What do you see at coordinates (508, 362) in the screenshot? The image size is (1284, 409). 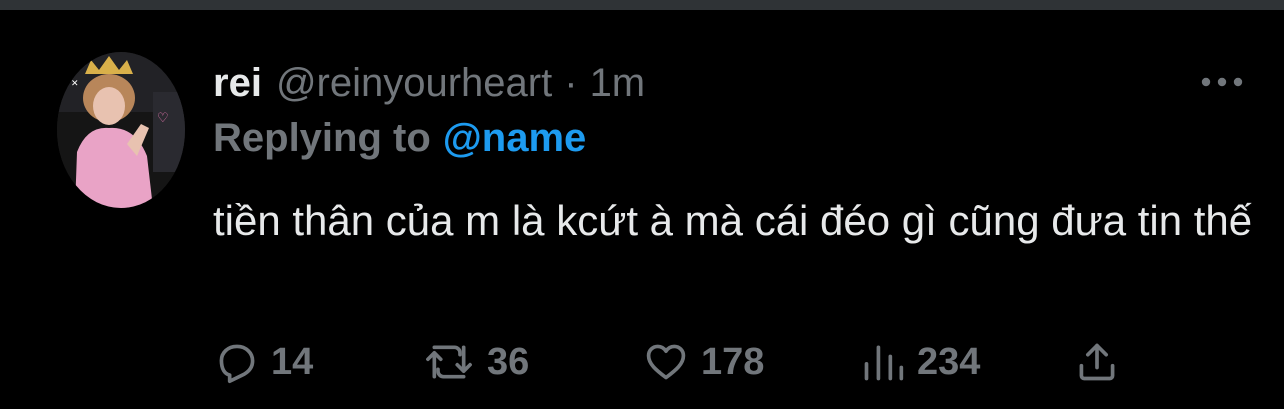 I see `retweet-count: 36` at bounding box center [508, 362].